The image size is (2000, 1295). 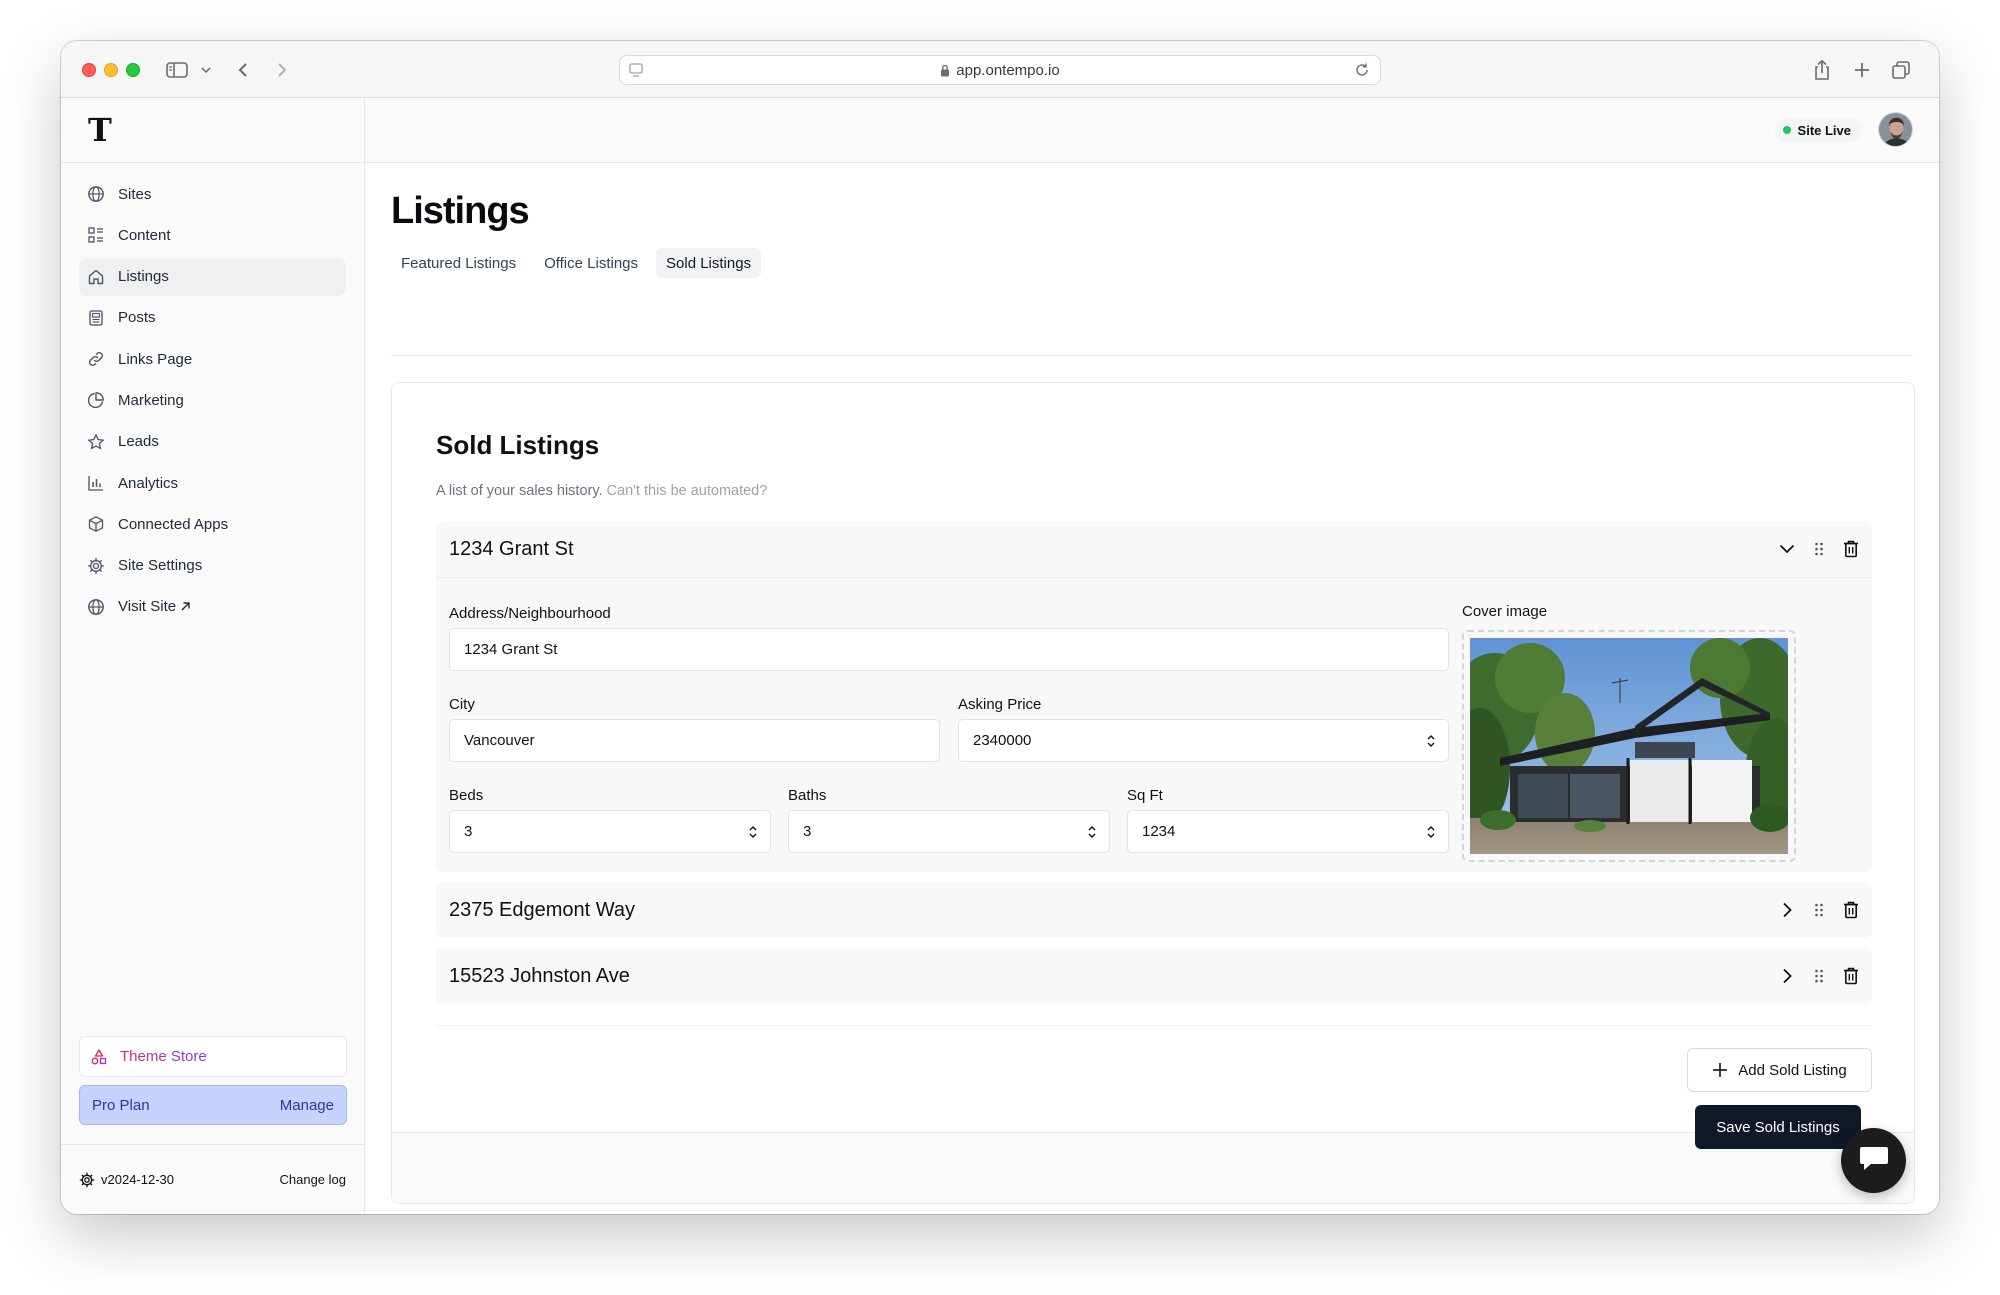 I want to click on save-sold-listings-button: Save Sold Listings, so click(x=1778, y=1127).